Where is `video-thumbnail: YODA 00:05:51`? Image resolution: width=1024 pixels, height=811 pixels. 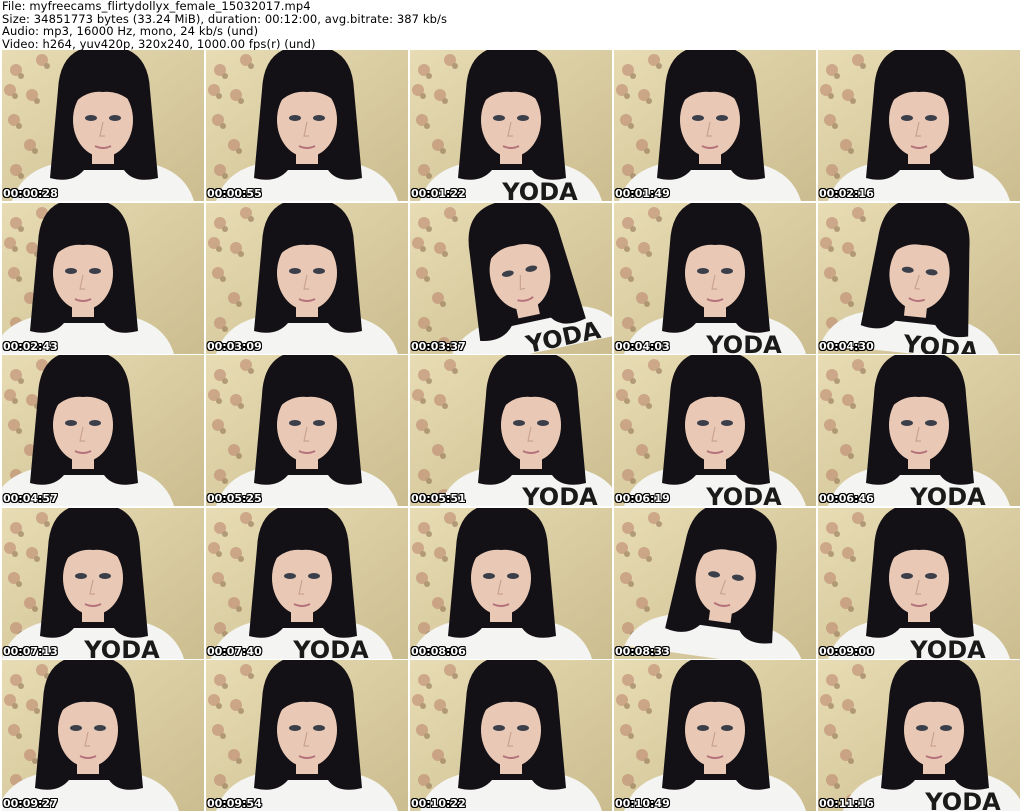 video-thumbnail: YODA 00:05:51 is located at coordinates (511, 430).